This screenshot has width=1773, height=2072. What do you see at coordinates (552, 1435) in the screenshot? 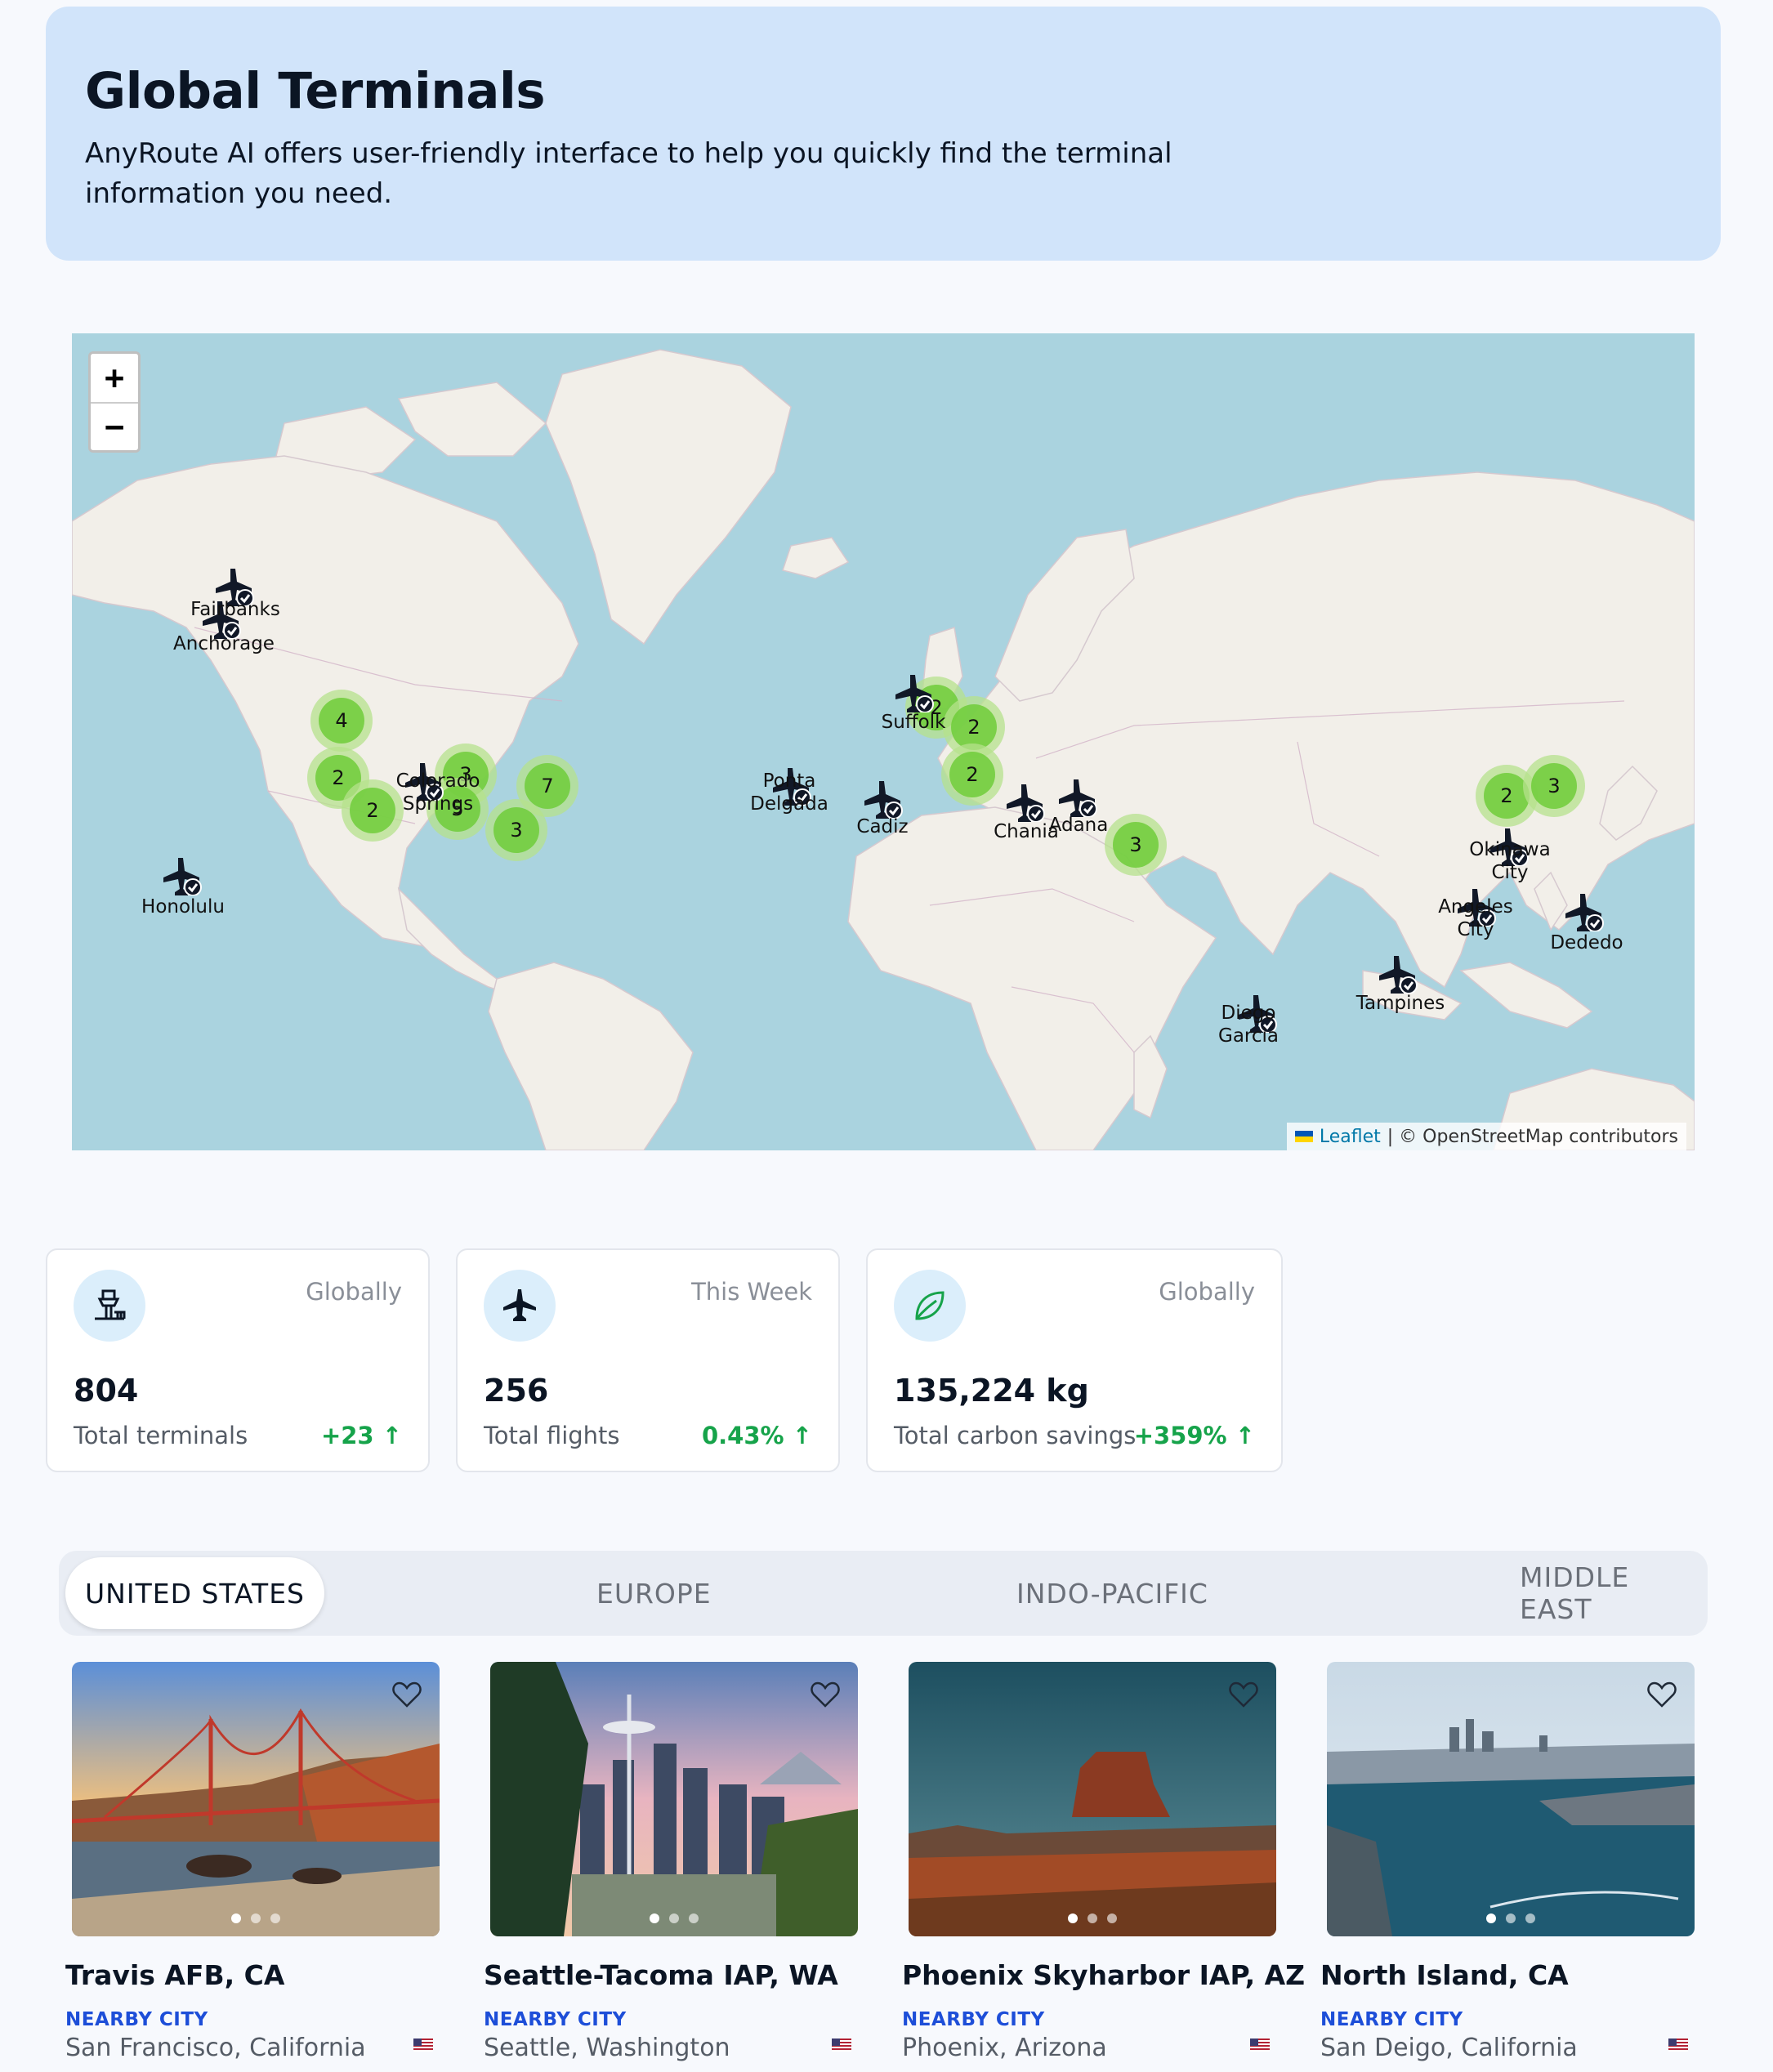
I see `stat-label: Total flights` at bounding box center [552, 1435].